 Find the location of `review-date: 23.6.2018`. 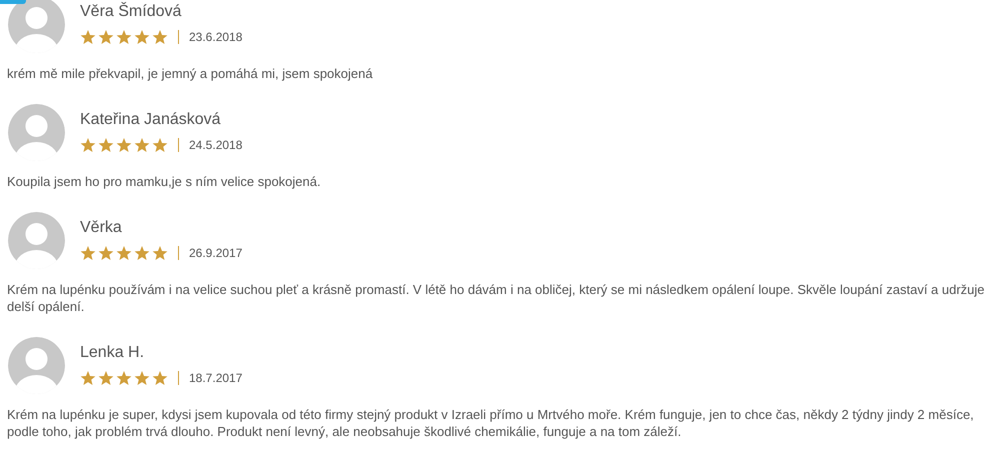

review-date: 23.6.2018 is located at coordinates (215, 37).